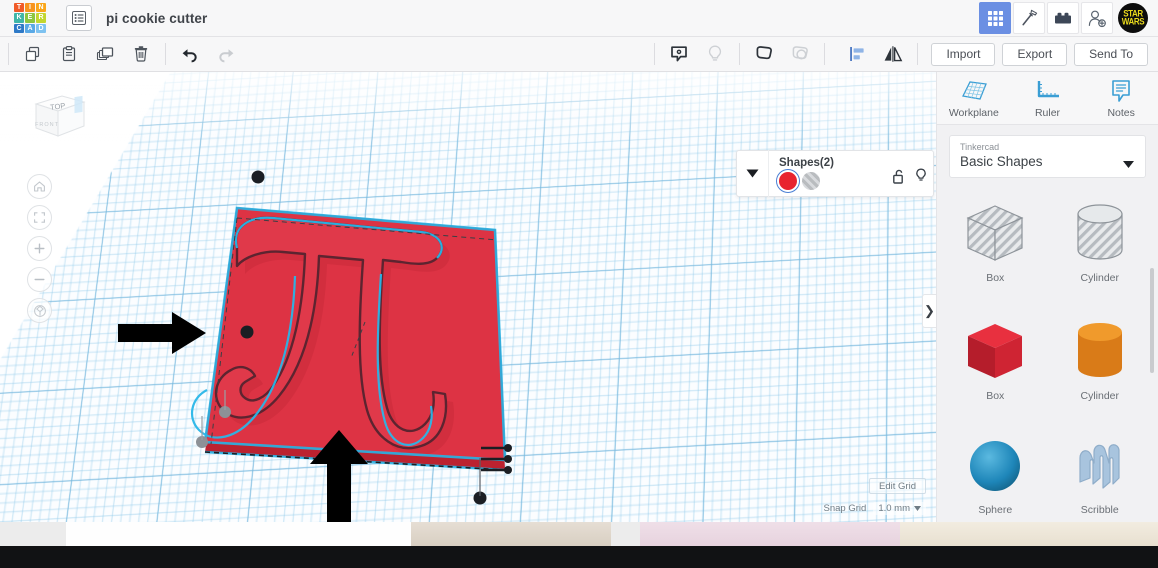 This screenshot has width=1158, height=568. What do you see at coordinates (788, 181) in the screenshot?
I see `shape-swatch-solid-red` at bounding box center [788, 181].